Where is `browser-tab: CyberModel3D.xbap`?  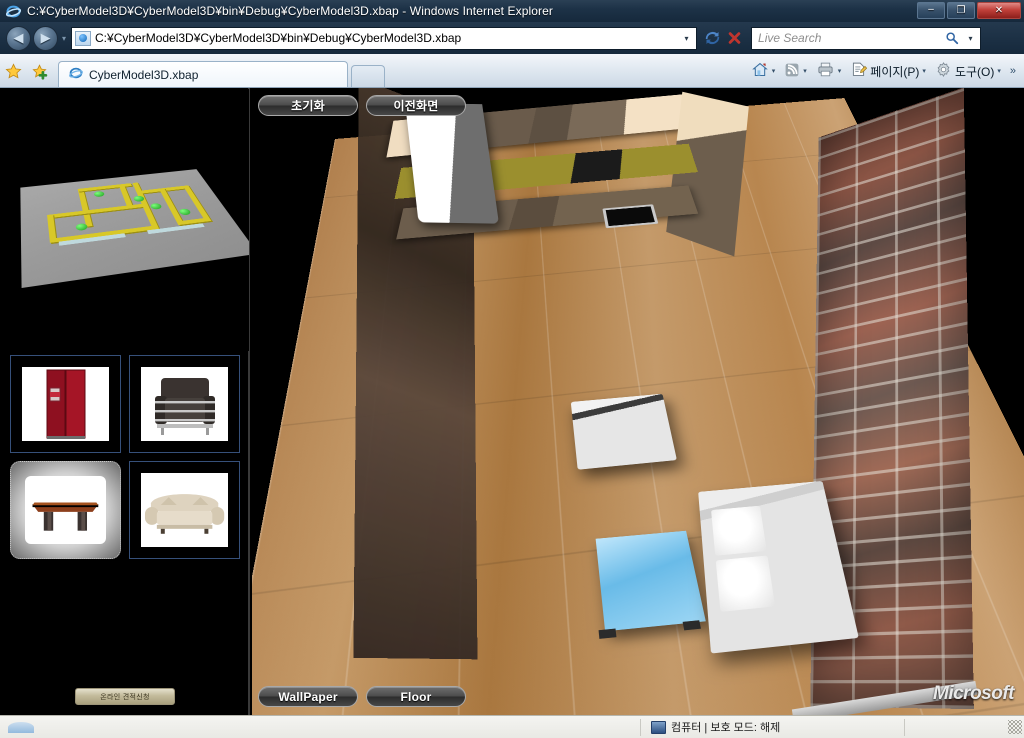
browser-tab: CyberModel3D.xbap is located at coordinates (203, 74).